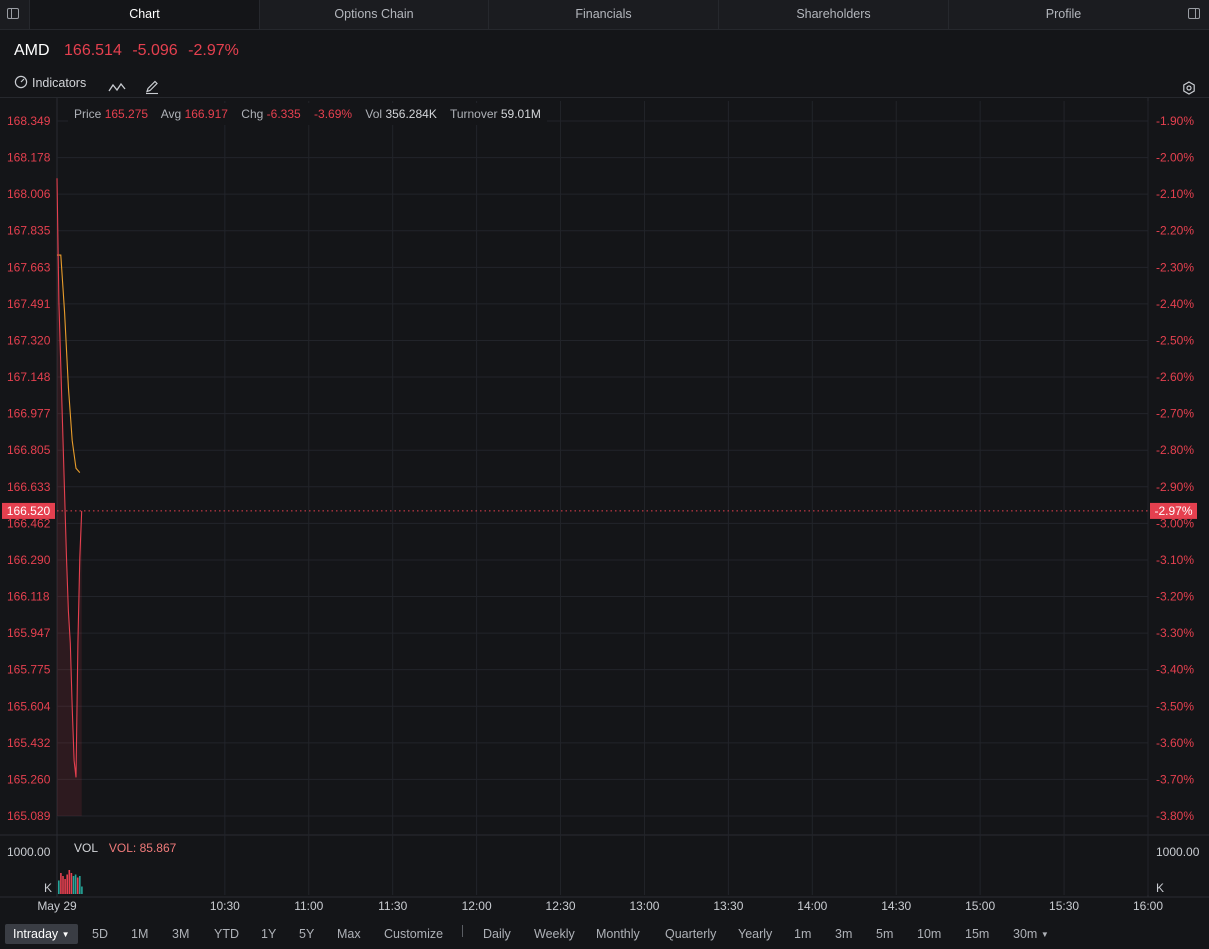 The width and height of the screenshot is (1209, 949). Describe the element at coordinates (1175, 706) in the screenshot. I see `percent-tick-label: -3.50%` at that location.